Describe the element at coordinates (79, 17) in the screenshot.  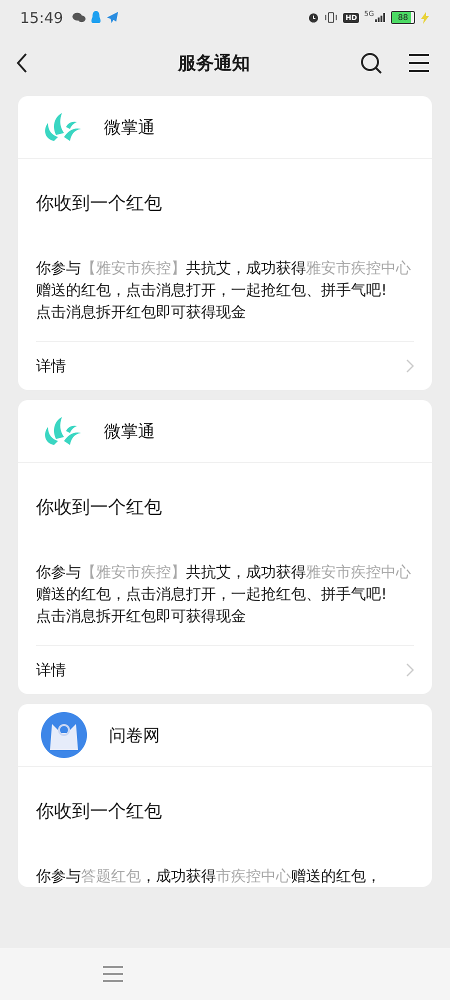
I see `chat-bubbles-icon` at that location.